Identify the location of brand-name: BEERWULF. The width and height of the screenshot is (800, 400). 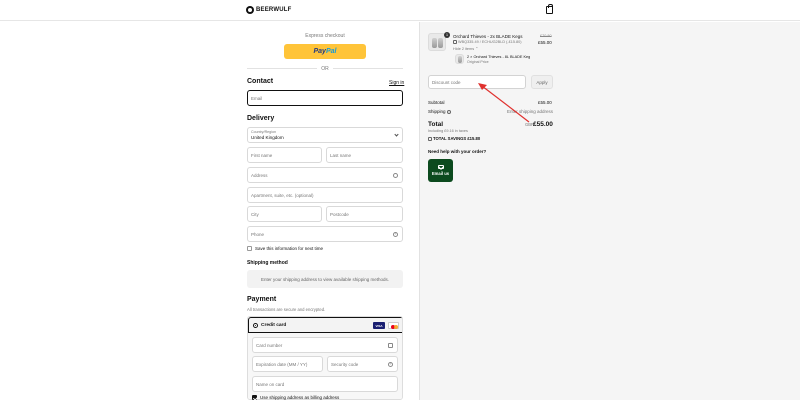
(274, 10).